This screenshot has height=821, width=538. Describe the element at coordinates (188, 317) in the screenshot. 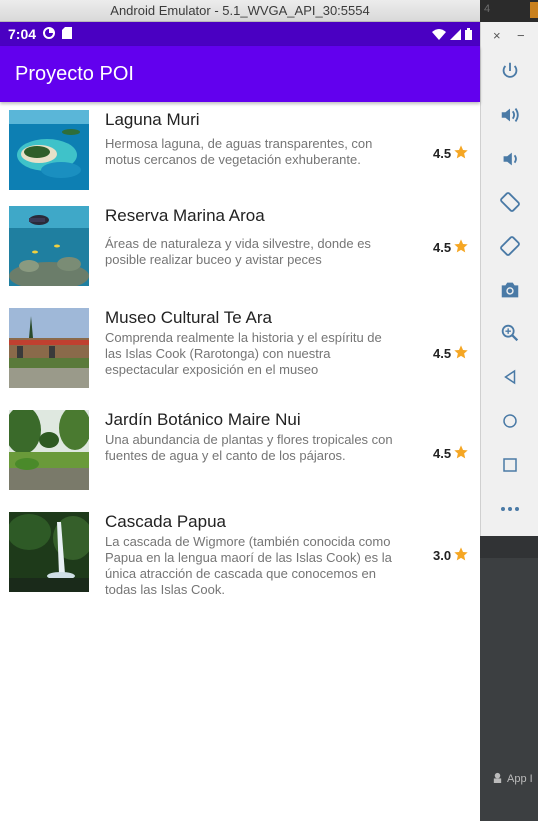

I see `place-title: Museo Cultural Te Ara` at that location.